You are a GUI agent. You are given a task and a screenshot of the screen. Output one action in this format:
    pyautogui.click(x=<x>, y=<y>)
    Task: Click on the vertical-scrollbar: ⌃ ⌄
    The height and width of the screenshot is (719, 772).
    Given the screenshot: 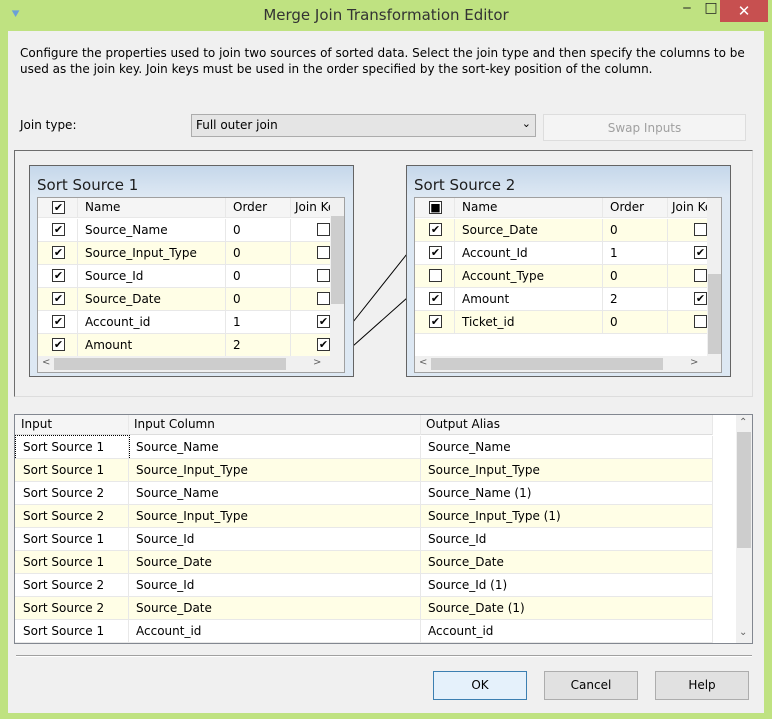 What is the action you would take?
    pyautogui.click(x=744, y=529)
    